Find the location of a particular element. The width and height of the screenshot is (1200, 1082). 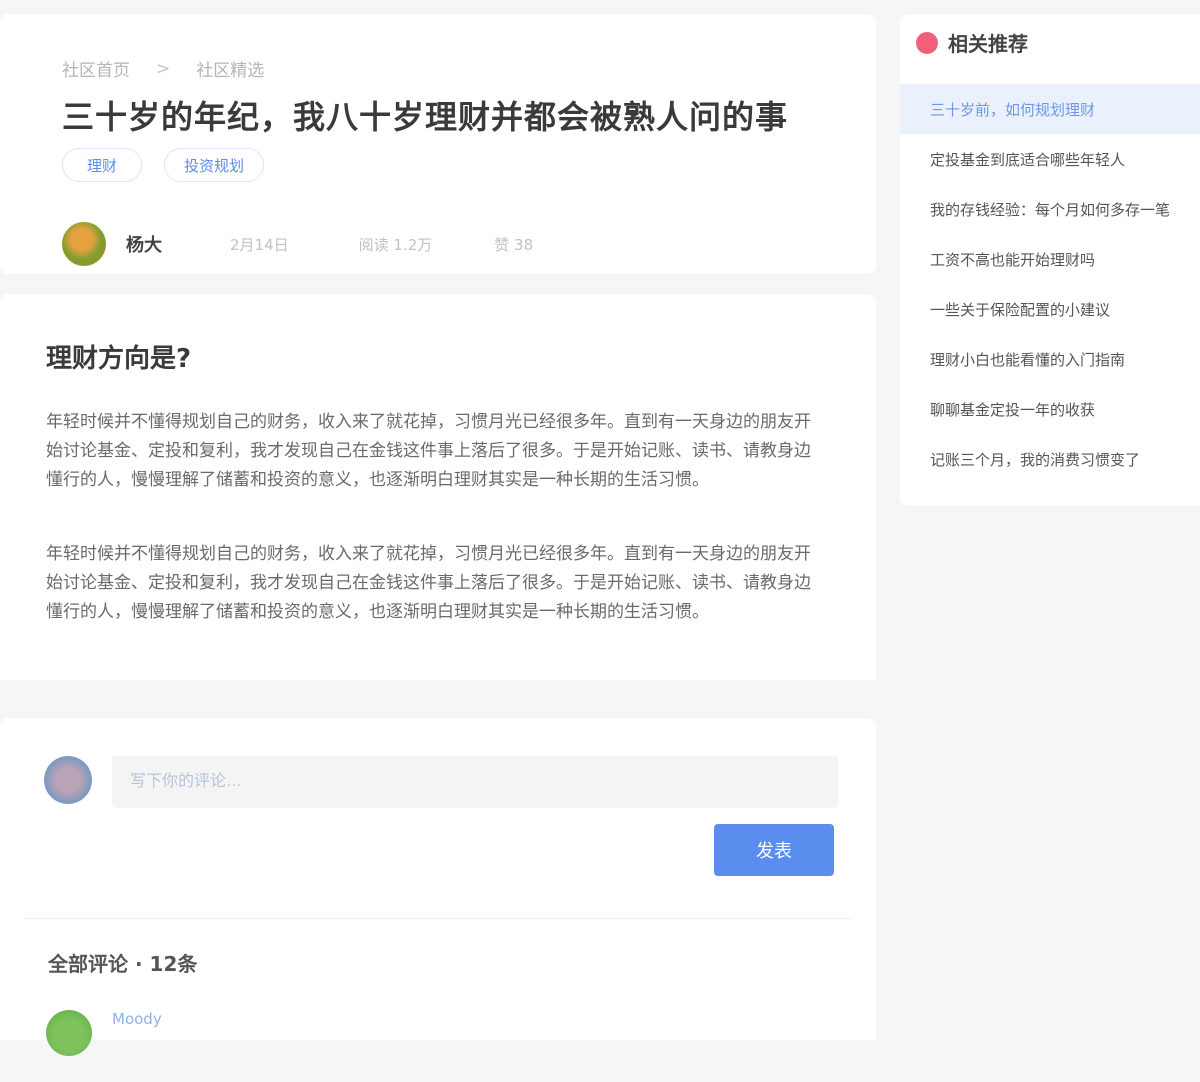

related-item: 工资不高也能开始理财吗 is located at coordinates (1050, 259).